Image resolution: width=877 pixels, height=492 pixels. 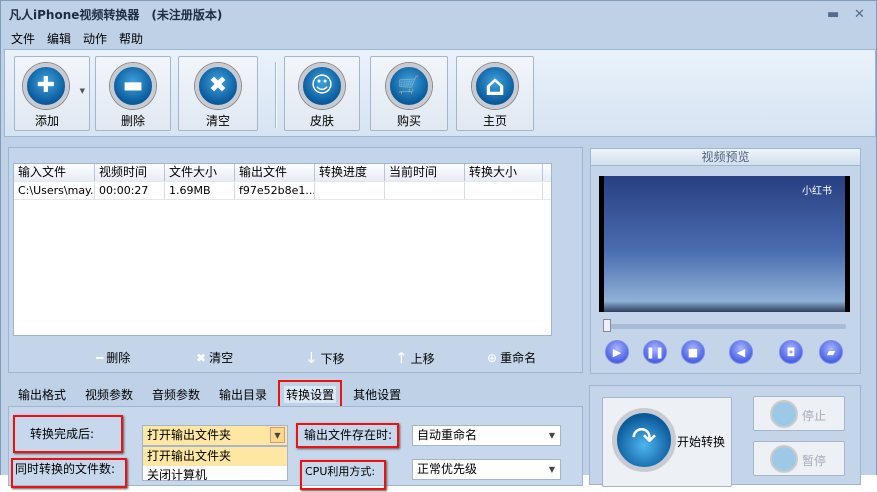 I want to click on move-down-label: 下移, so click(x=332, y=358).